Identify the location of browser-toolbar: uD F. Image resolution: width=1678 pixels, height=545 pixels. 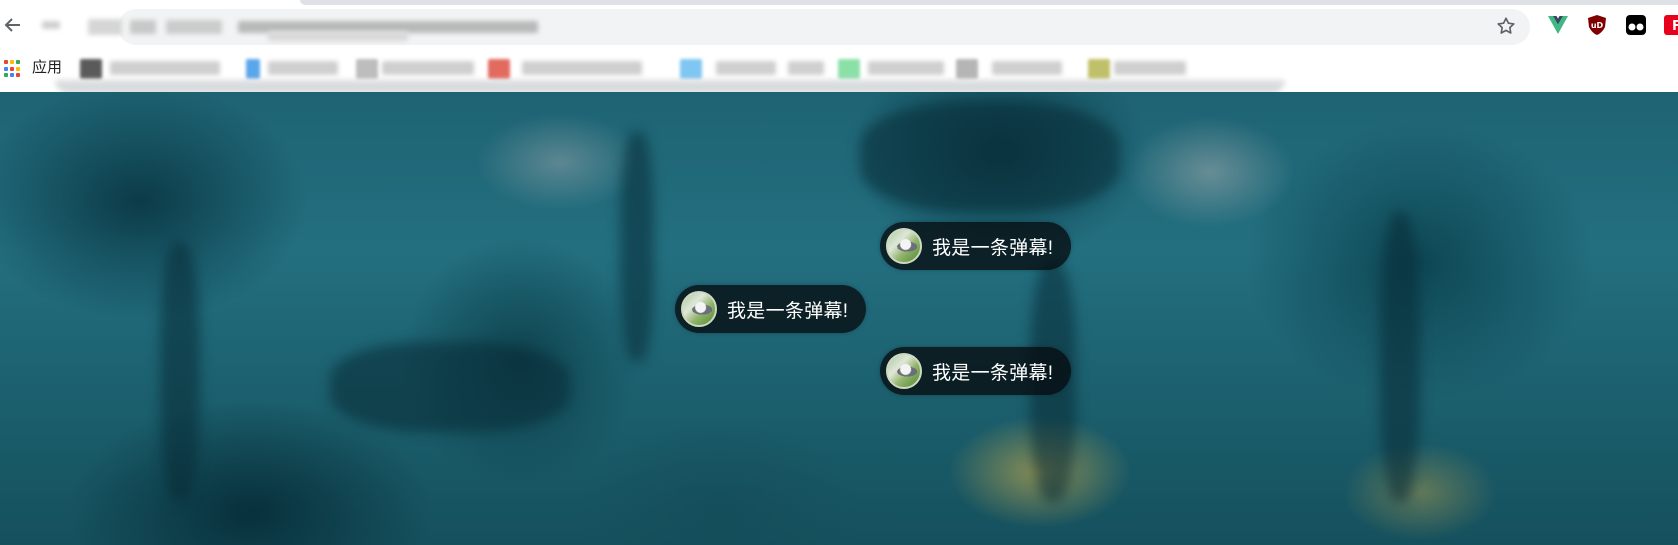
(839, 25).